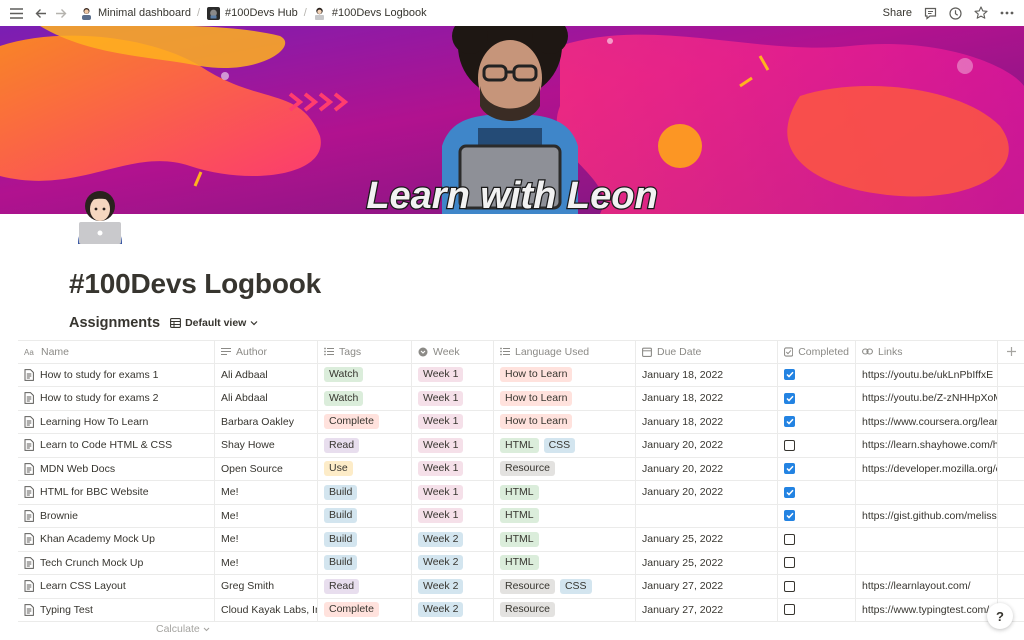 This screenshot has width=1024, height=640. I want to click on menu-icon, so click(16, 13).